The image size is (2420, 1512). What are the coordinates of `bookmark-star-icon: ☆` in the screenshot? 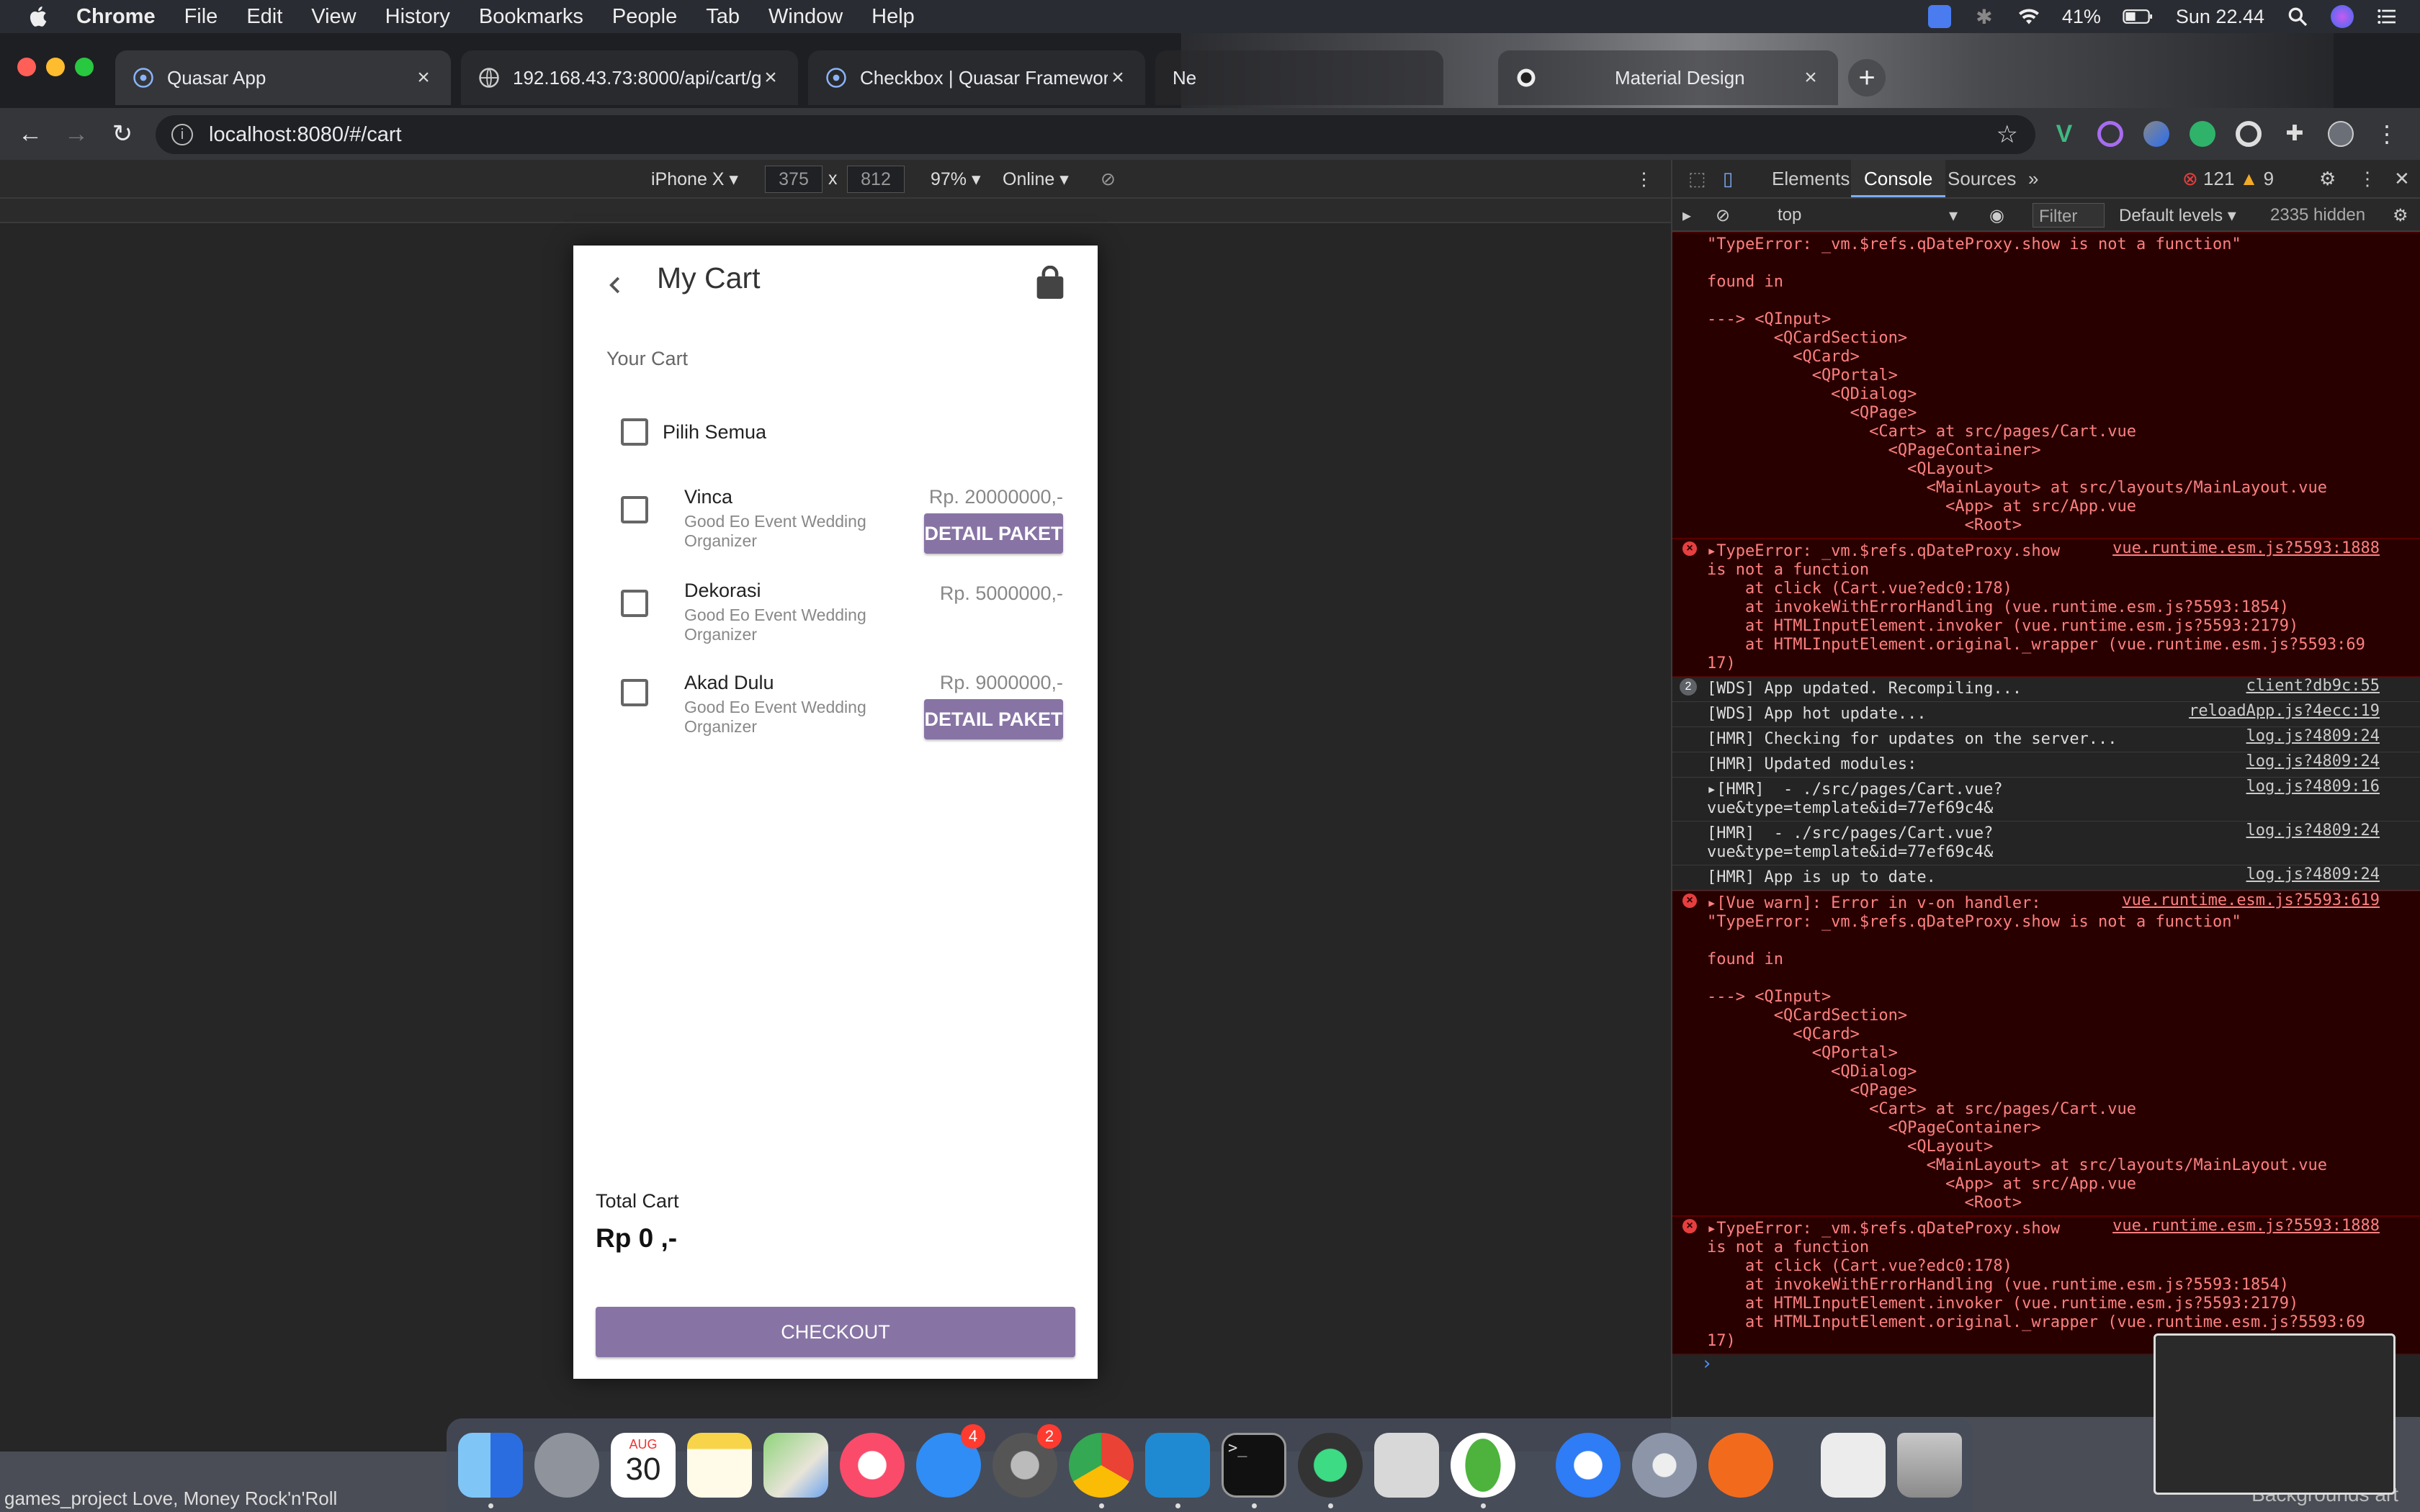 It's located at (2007, 134).